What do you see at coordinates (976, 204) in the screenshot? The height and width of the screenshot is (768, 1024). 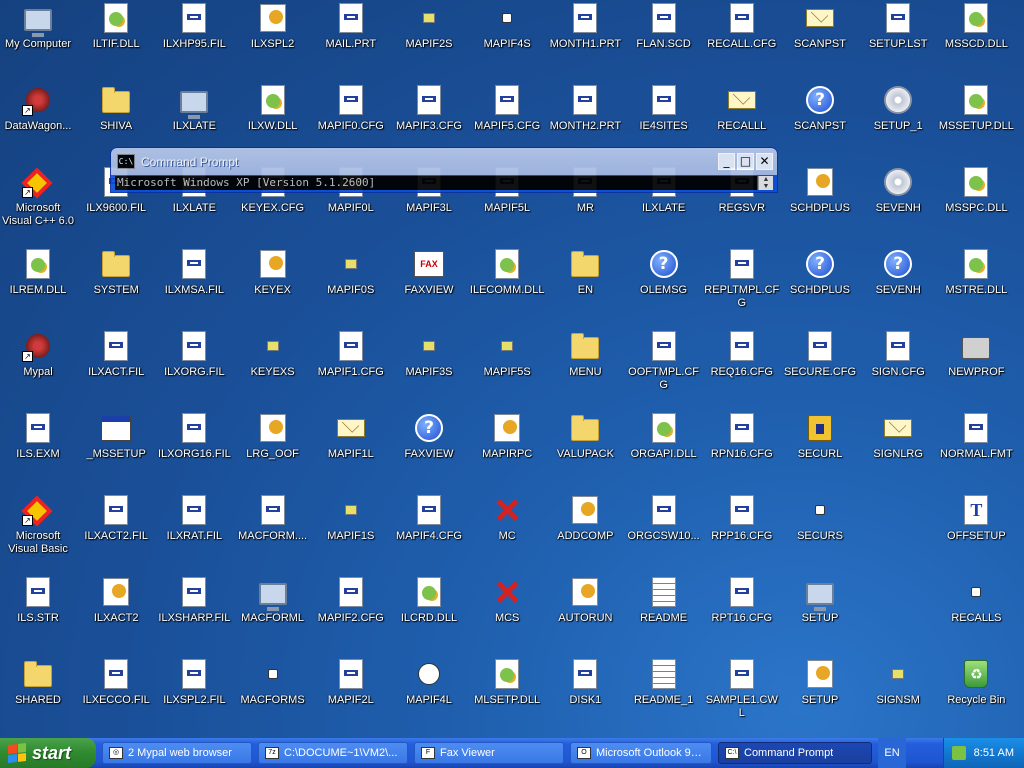 I see `desktop-icon: MSSPC.DLL` at bounding box center [976, 204].